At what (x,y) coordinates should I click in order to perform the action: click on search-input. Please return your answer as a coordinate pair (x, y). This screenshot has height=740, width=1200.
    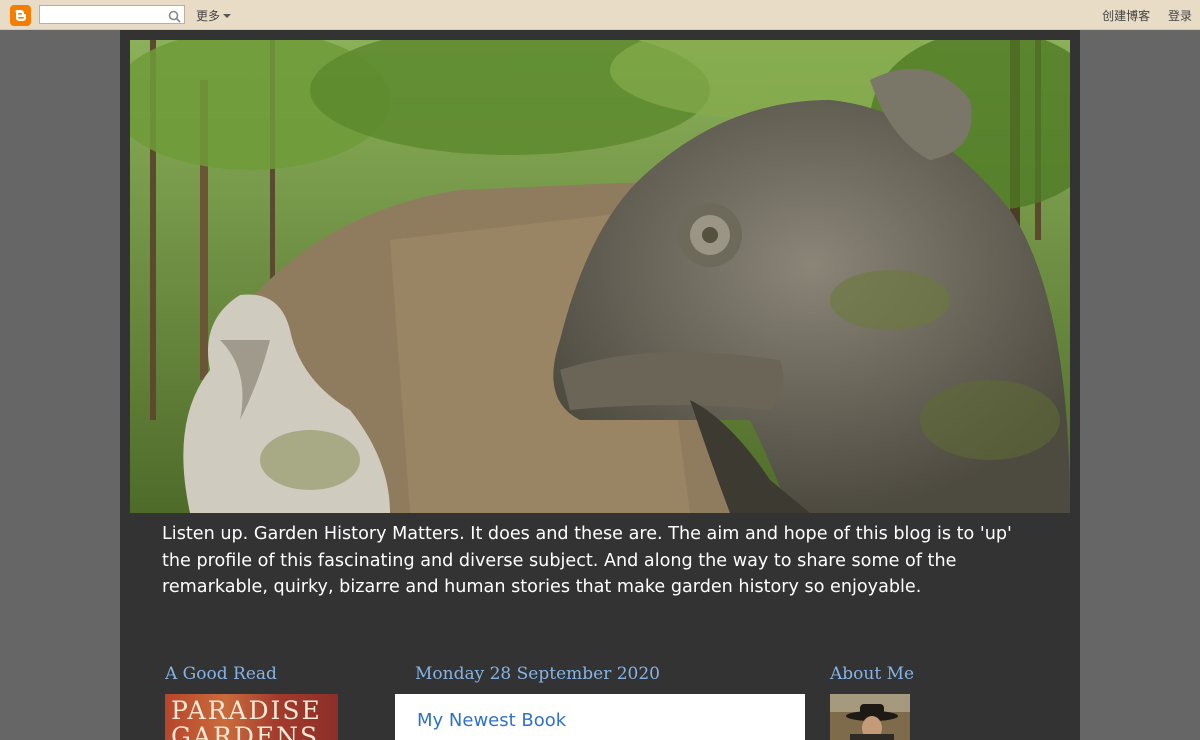
    Looking at the image, I should click on (102, 14).